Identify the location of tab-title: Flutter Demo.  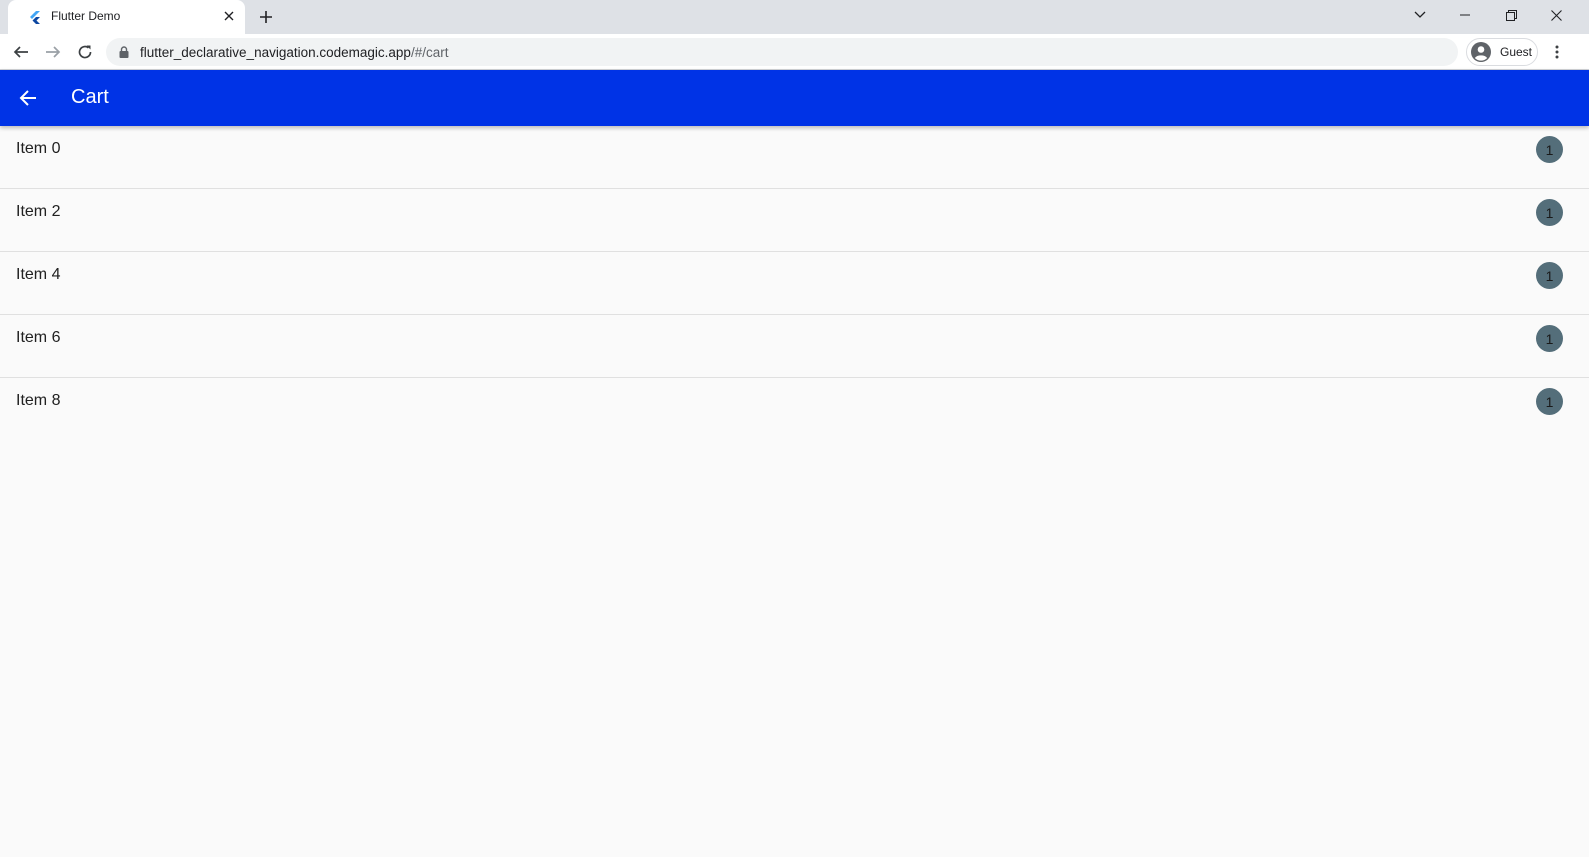
(86, 16).